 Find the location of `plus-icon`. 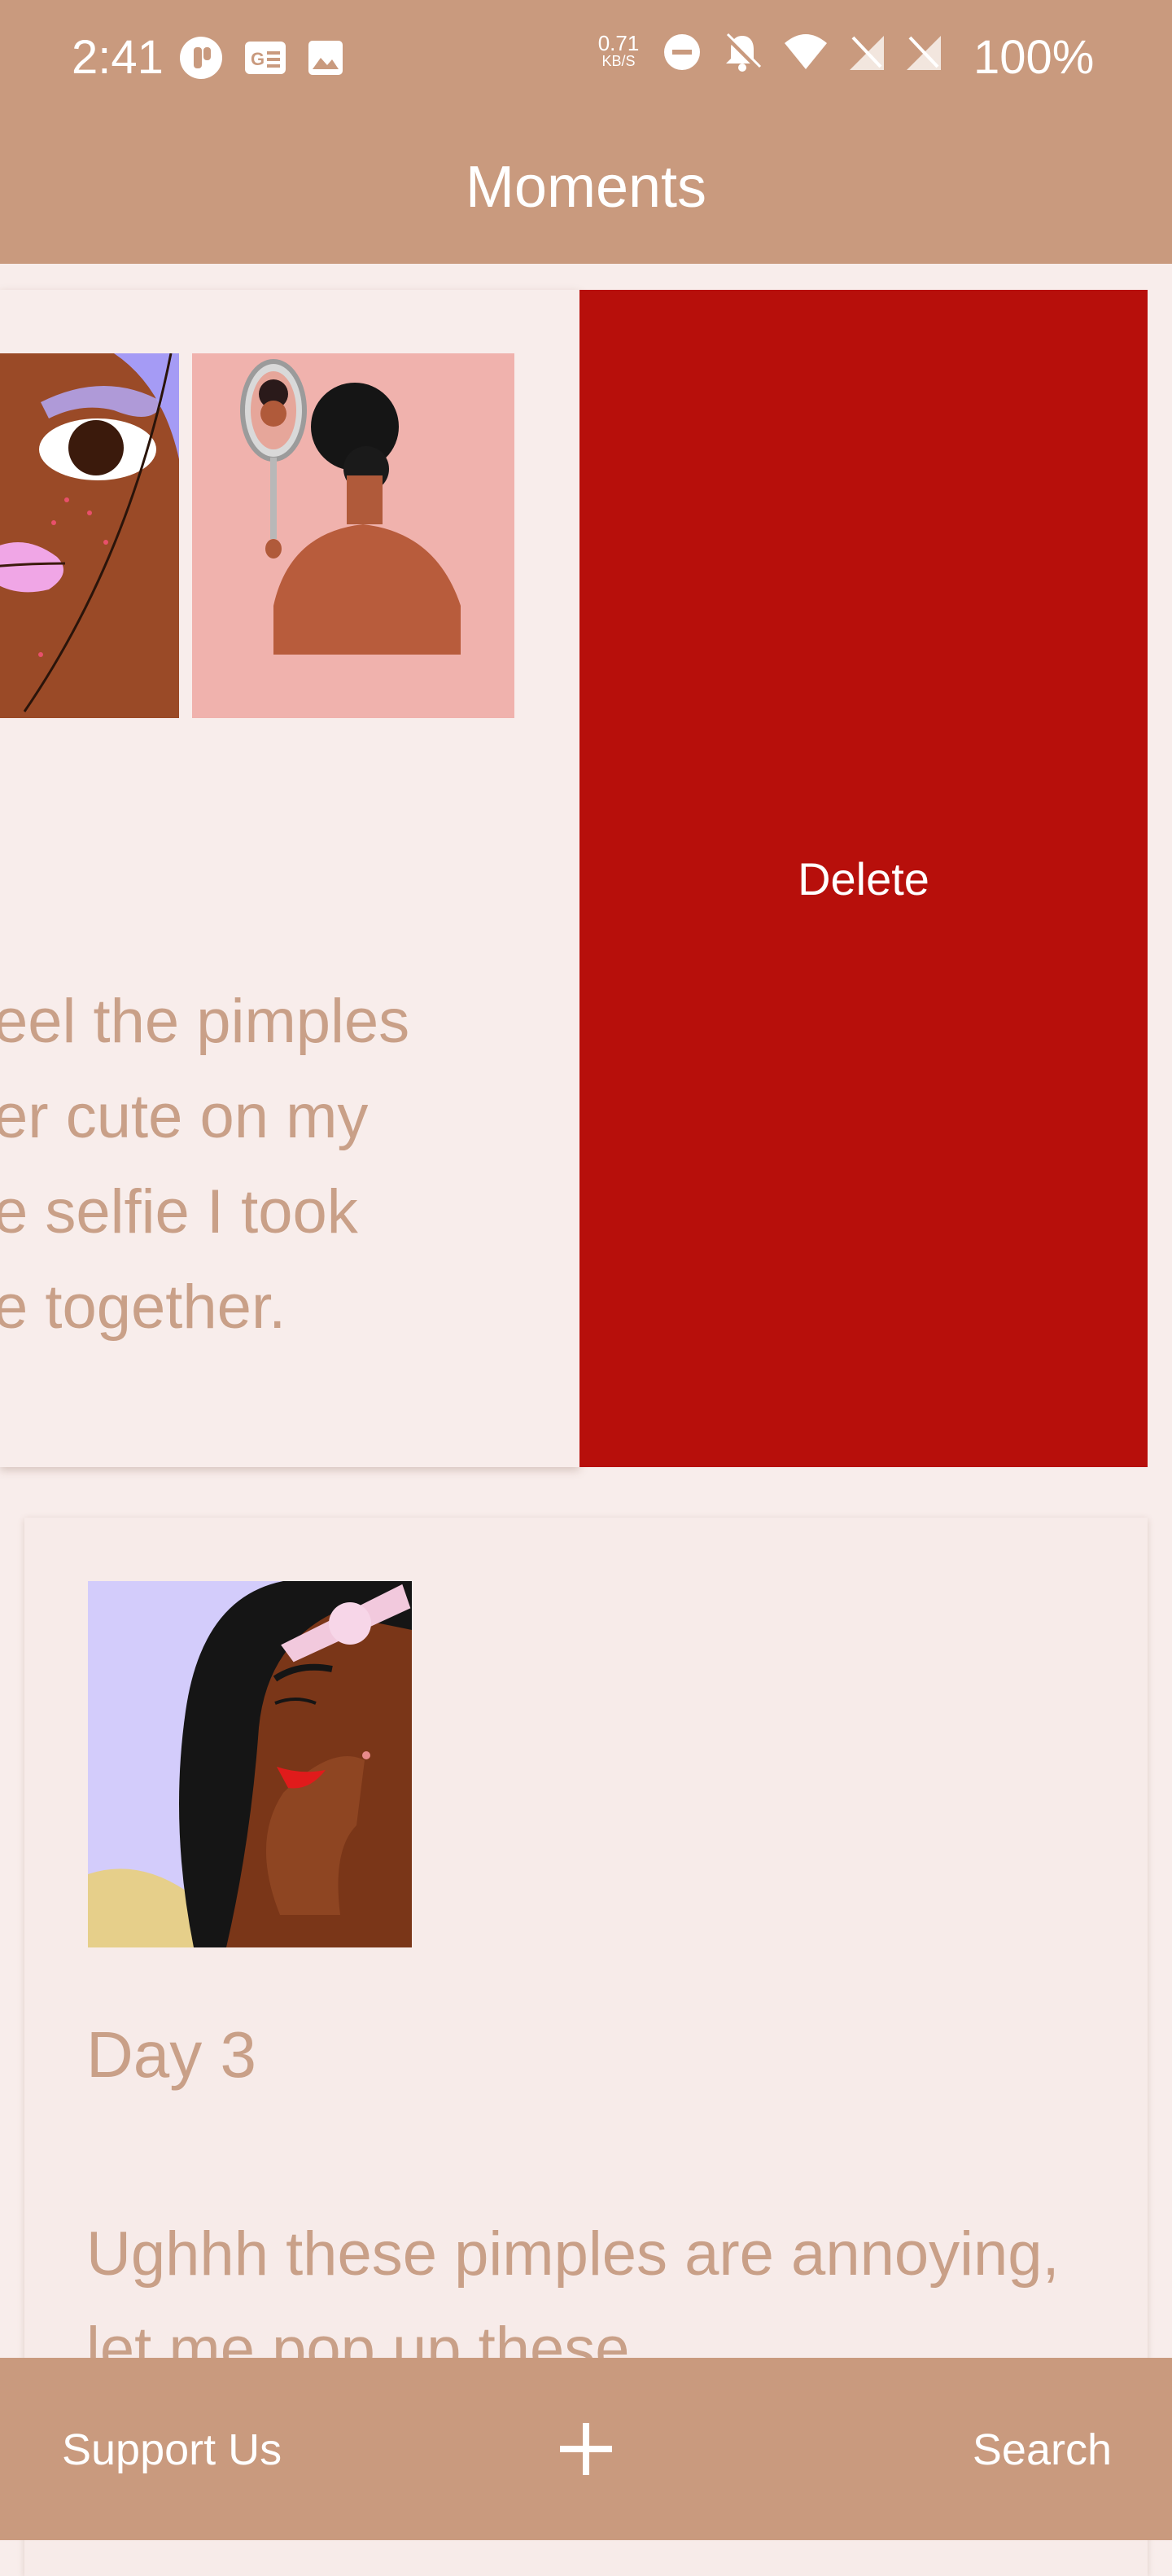

plus-icon is located at coordinates (586, 2449).